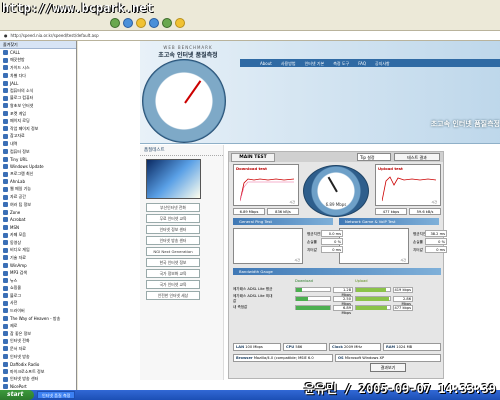 The image size is (500, 400). Describe the element at coordinates (38, 121) in the screenshot. I see `sidebar-item: 페이지 로딩` at that location.